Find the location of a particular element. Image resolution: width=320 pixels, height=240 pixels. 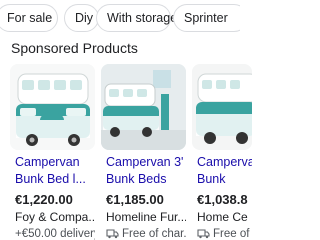

chip-for-sale: For sale is located at coordinates (29, 18).